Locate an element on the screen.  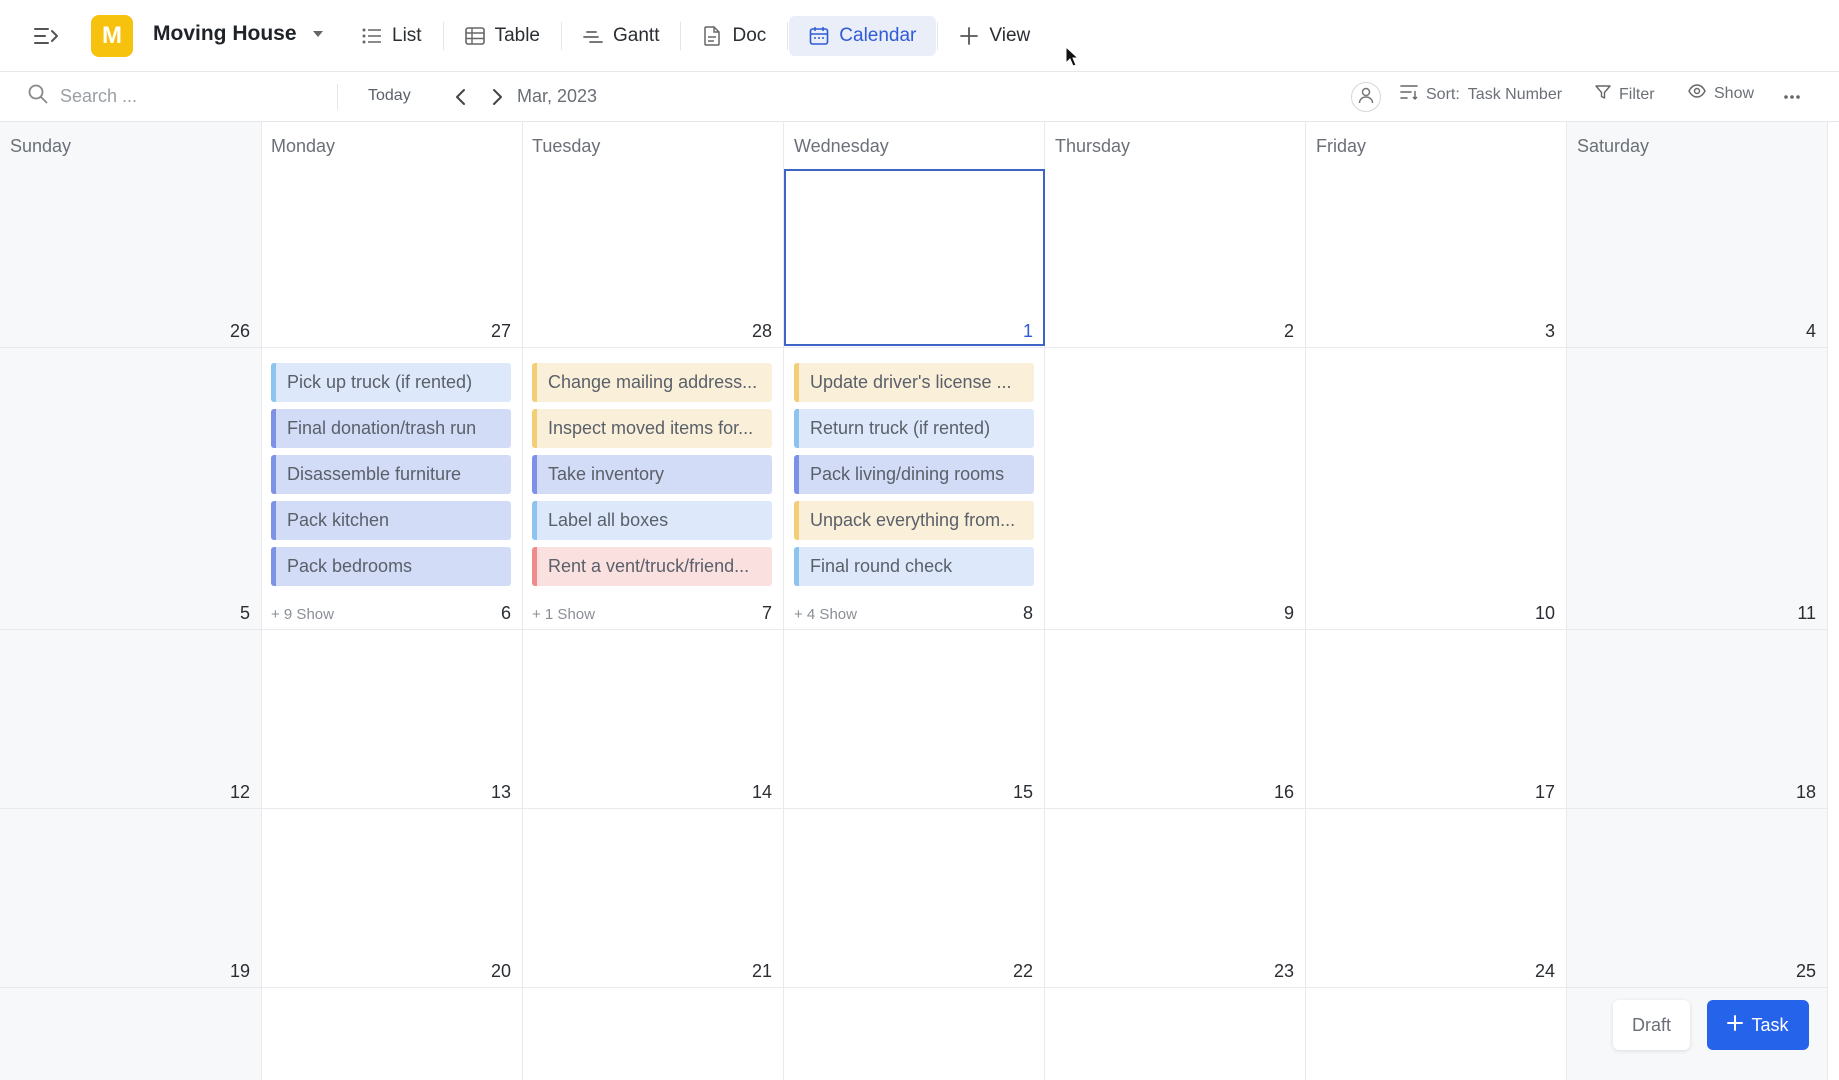
draft-button: Draft is located at coordinates (1651, 1025).